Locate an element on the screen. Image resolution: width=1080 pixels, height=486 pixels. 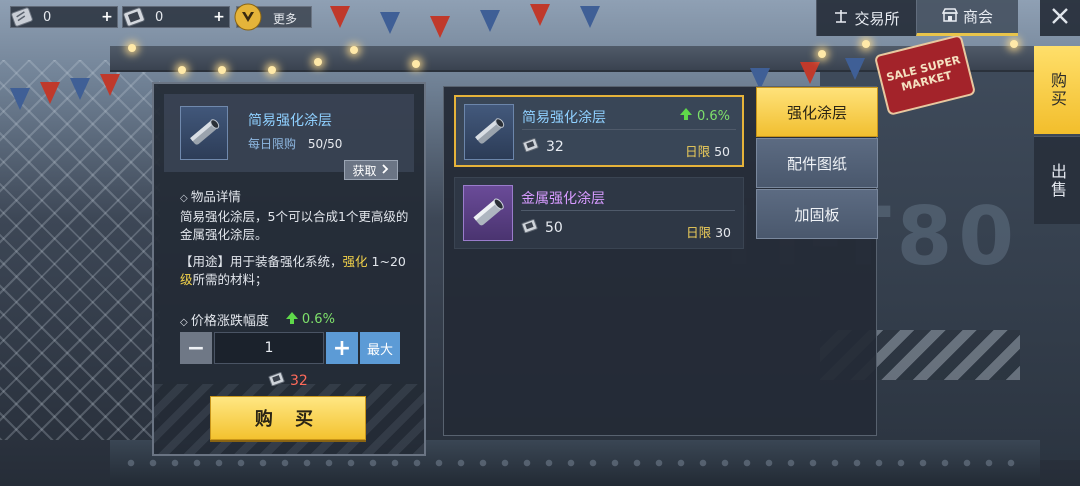
usage-suffix: 所需的材料； is located at coordinates (230, 279).